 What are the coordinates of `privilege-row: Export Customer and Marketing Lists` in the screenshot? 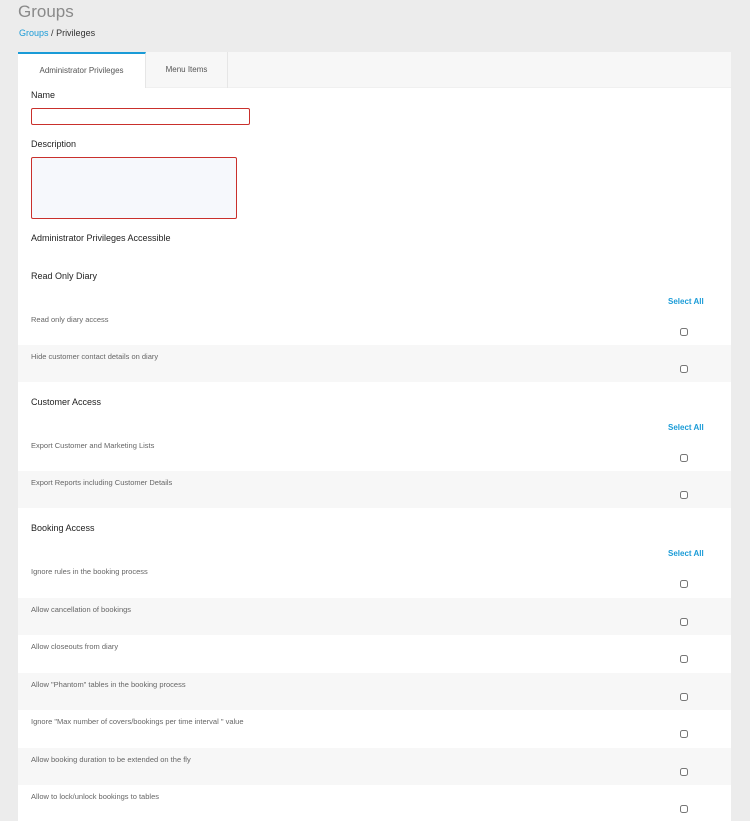 It's located at (374, 452).